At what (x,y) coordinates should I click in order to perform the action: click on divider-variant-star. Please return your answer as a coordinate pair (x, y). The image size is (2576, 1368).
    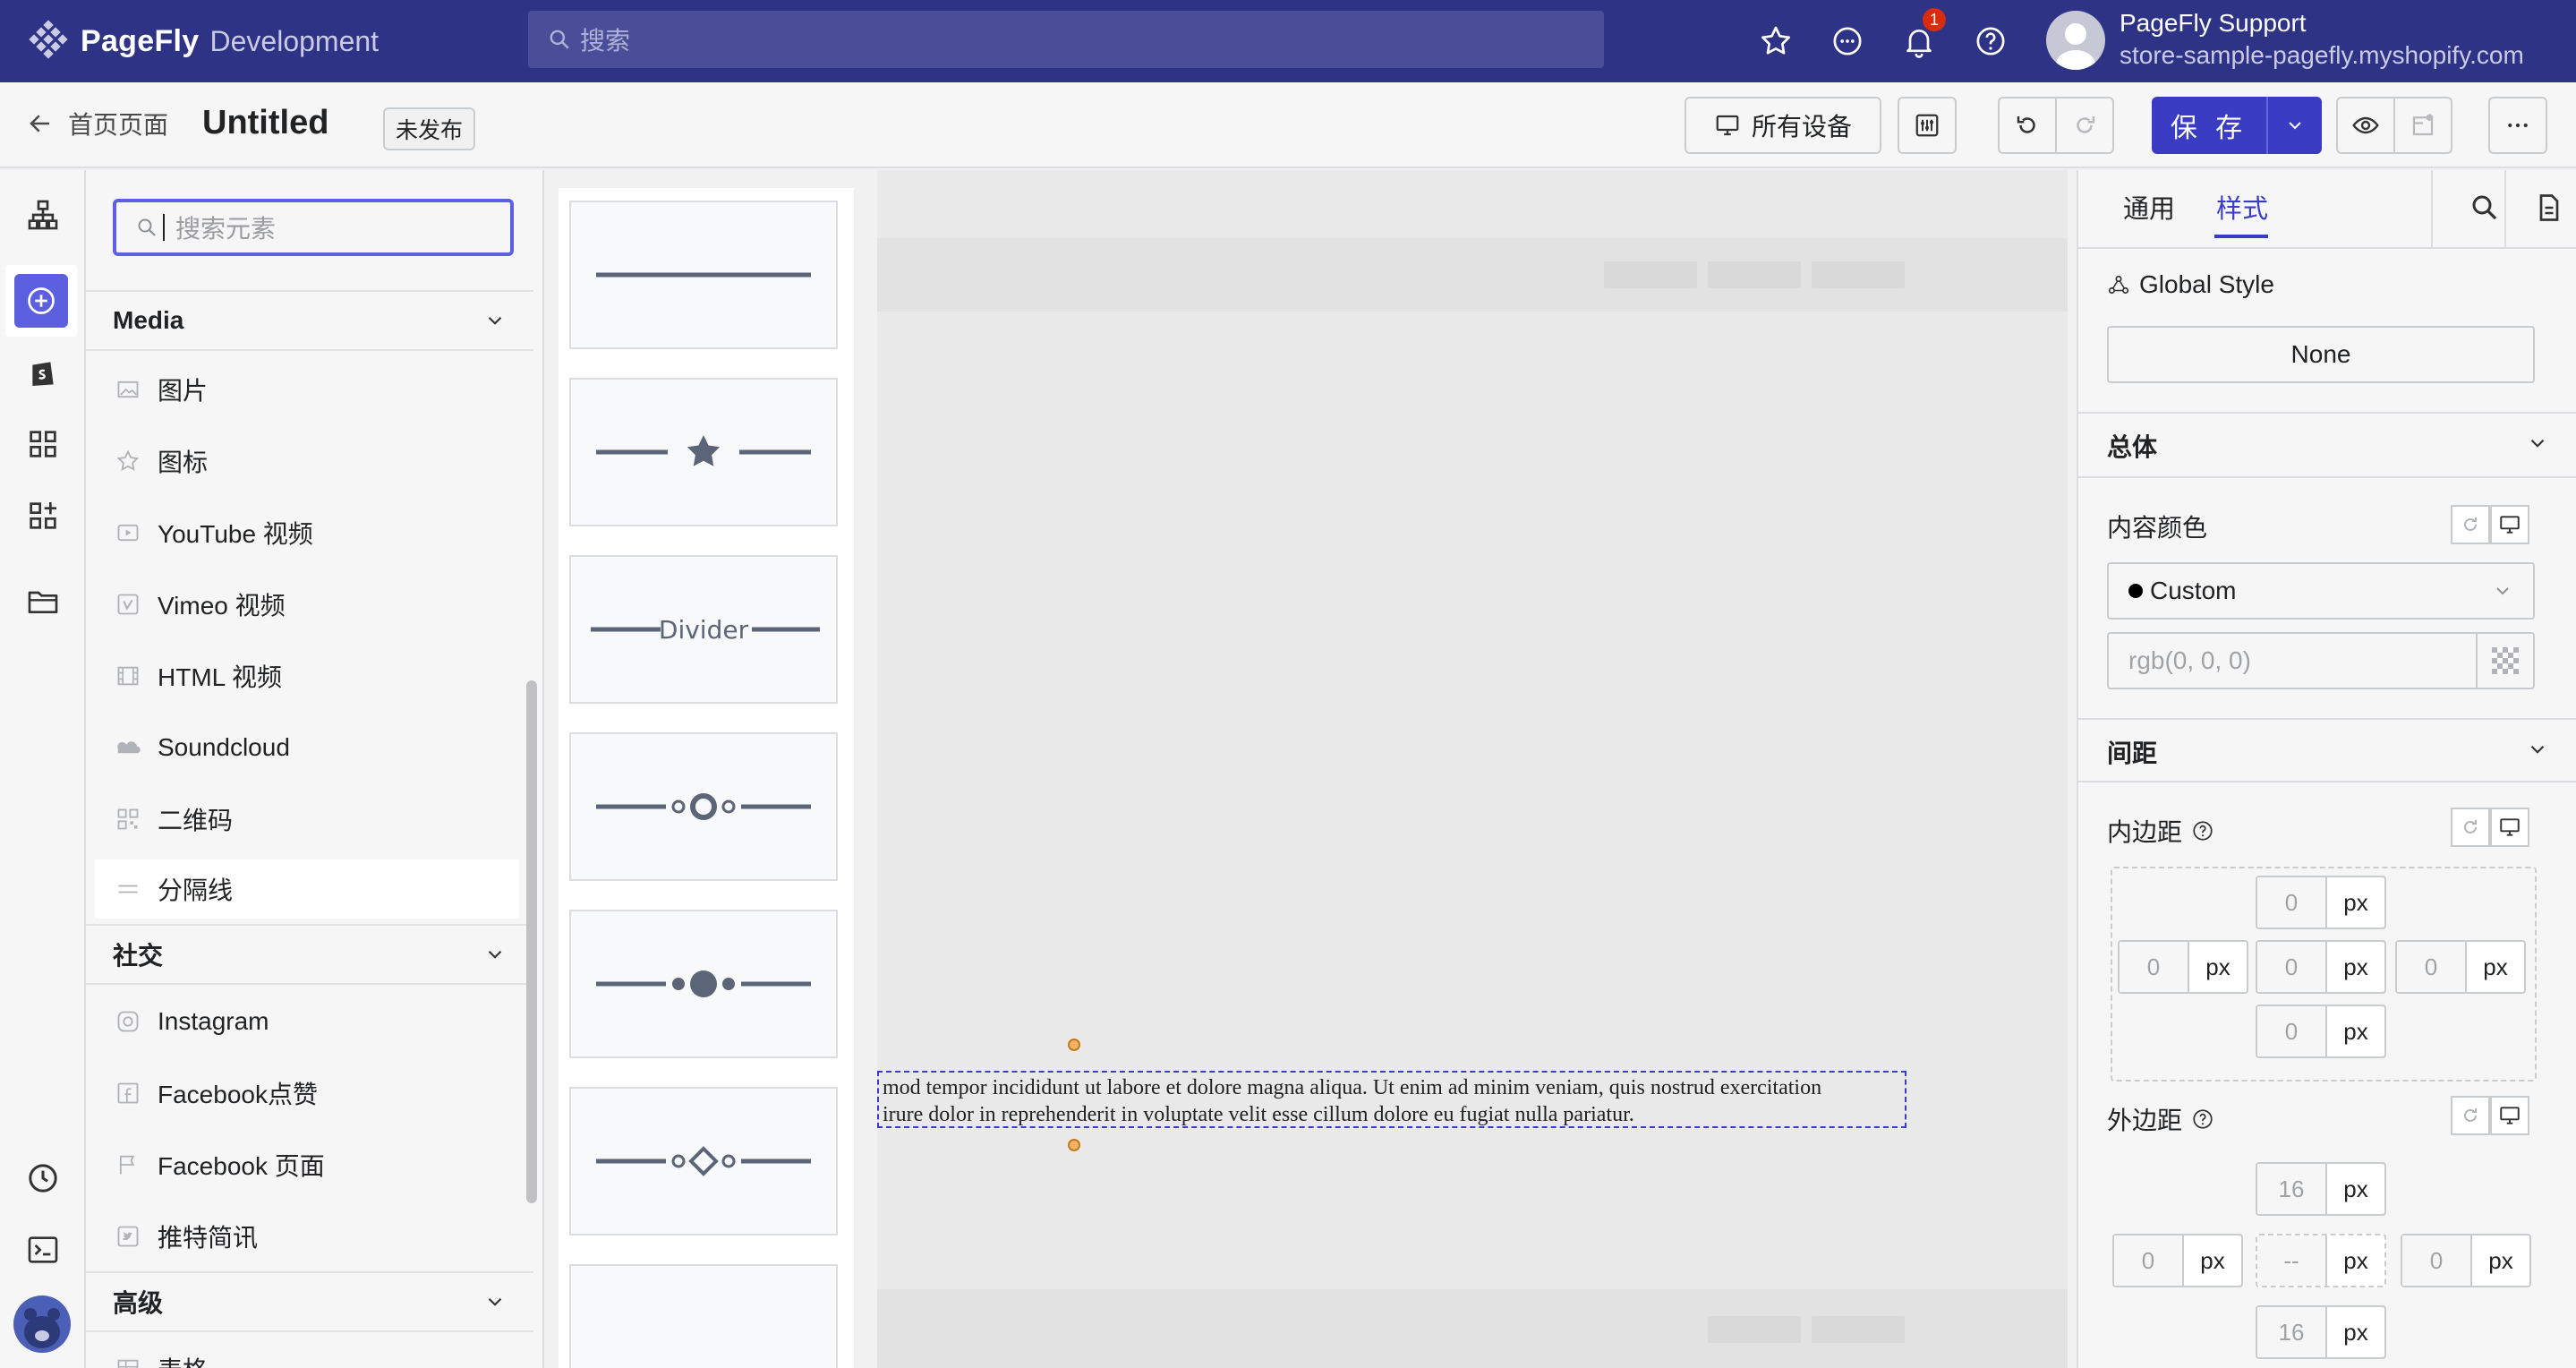
    Looking at the image, I should click on (703, 452).